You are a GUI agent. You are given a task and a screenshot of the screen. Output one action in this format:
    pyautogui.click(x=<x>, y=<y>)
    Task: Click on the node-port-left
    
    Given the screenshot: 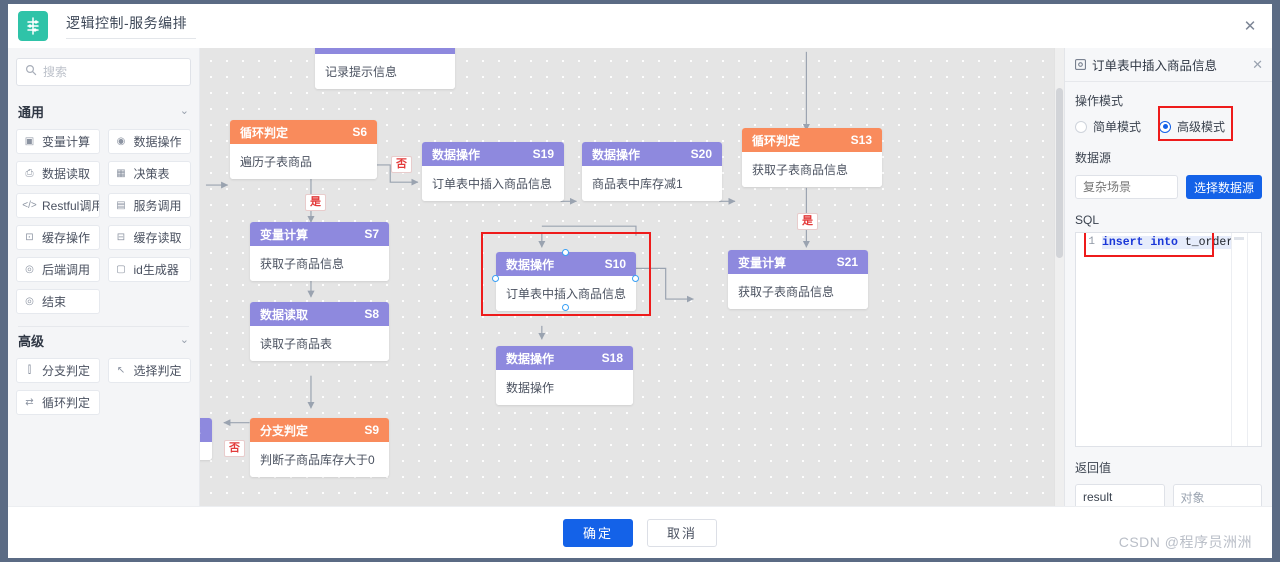 What is the action you would take?
    pyautogui.click(x=495, y=278)
    